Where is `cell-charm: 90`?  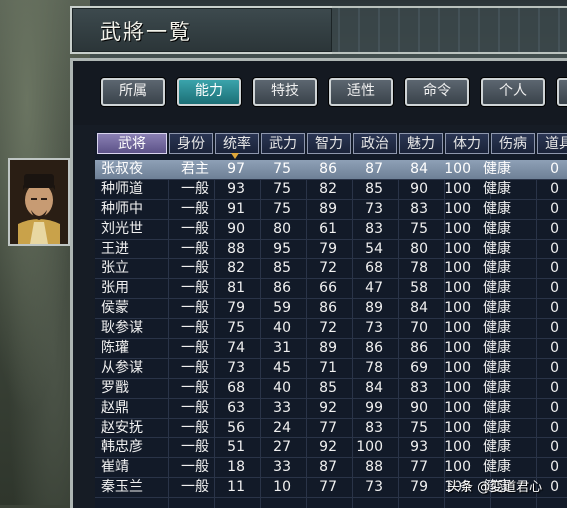
cell-charm: 90 is located at coordinates (419, 188).